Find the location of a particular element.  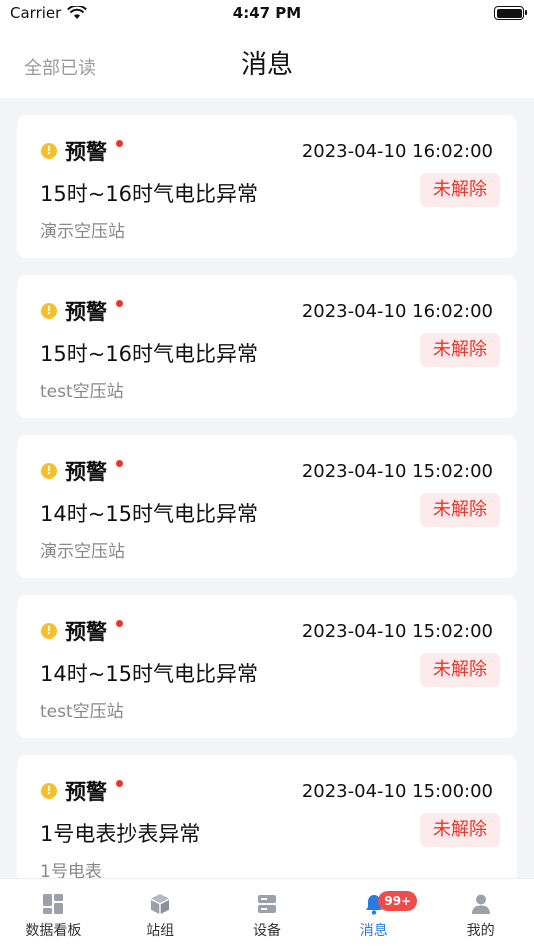

tab-label: 消息 is located at coordinates (373, 931).